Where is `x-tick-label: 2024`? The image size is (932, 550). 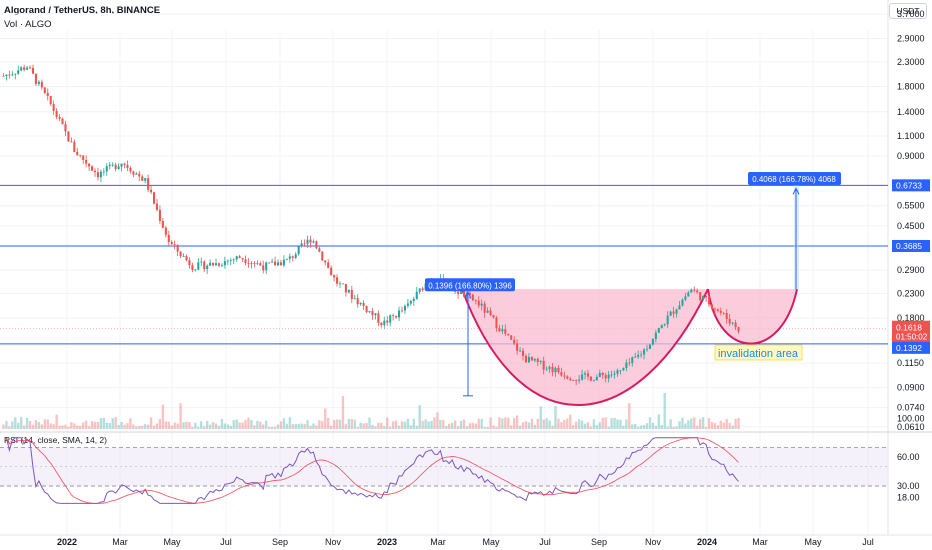
x-tick-label: 2024 is located at coordinates (707, 542).